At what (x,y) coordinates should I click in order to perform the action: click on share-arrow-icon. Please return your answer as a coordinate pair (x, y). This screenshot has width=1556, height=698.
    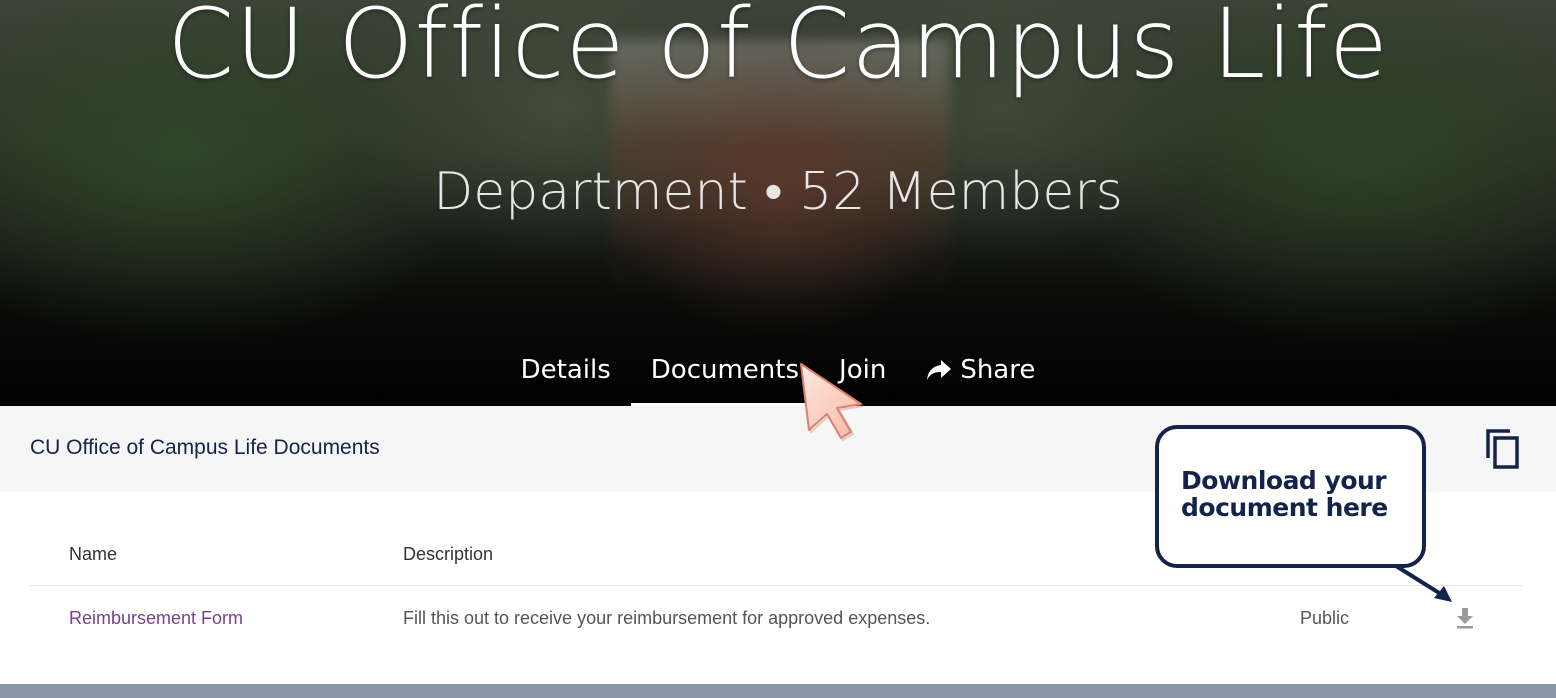
    Looking at the image, I should click on (939, 369).